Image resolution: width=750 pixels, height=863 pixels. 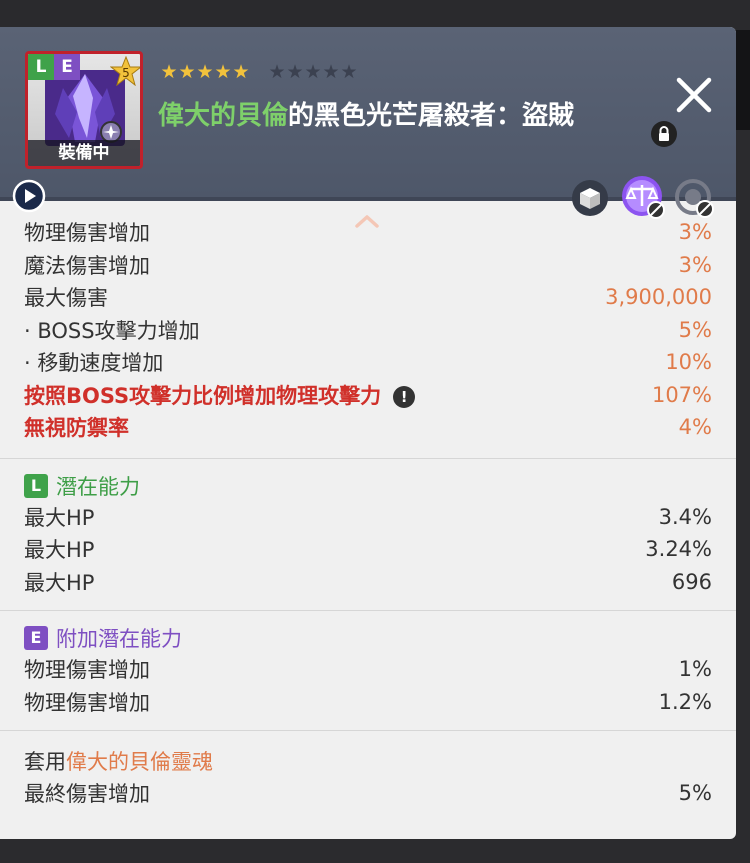 I want to click on set-bonus-prefix: 套用, so click(x=45, y=762).